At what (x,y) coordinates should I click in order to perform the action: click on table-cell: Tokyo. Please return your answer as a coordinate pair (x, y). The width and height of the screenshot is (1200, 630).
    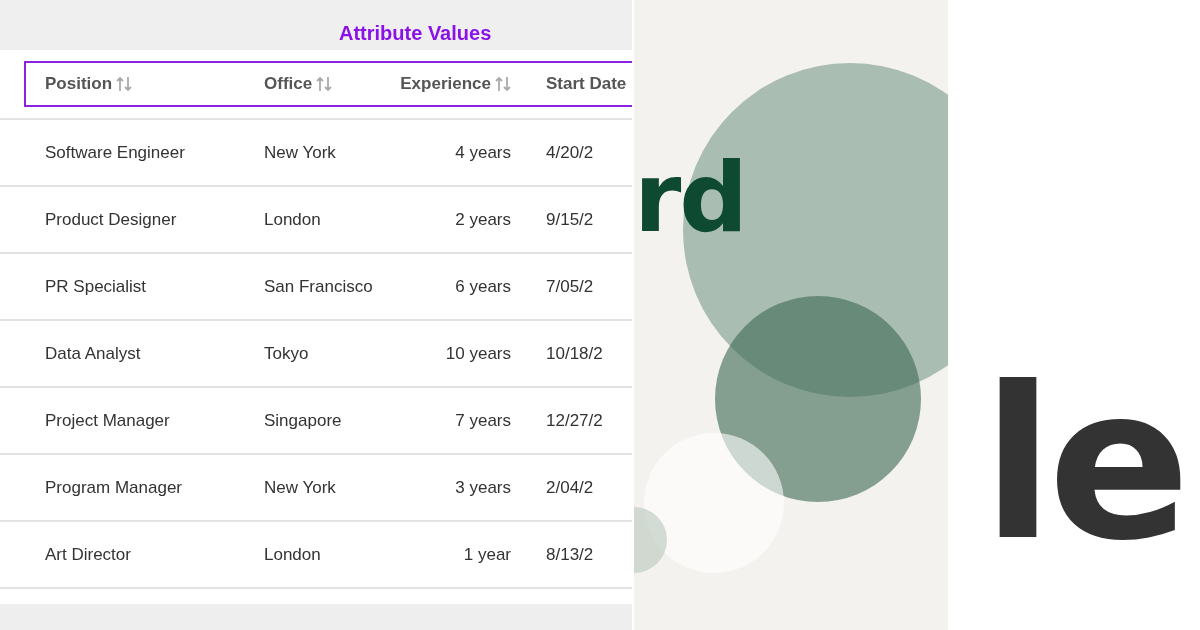
    Looking at the image, I should click on (286, 353).